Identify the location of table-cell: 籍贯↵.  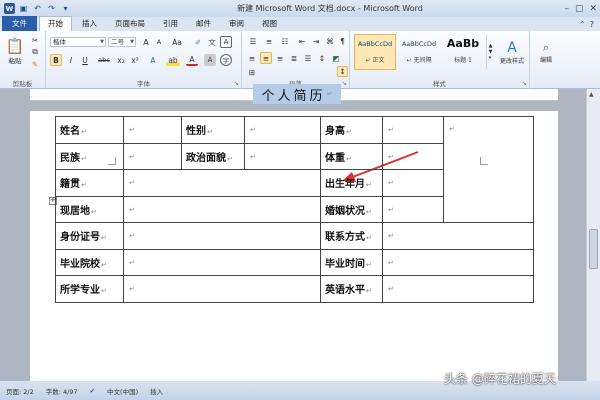
(89, 183).